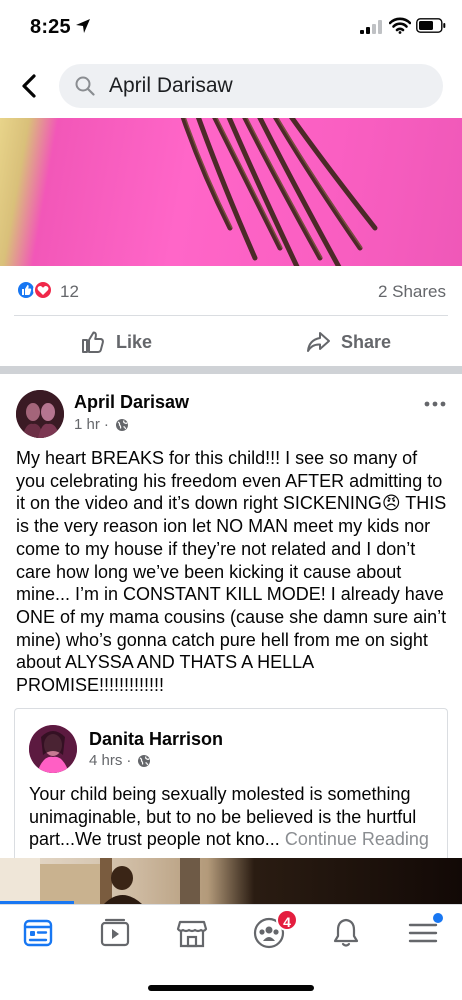 Image resolution: width=462 pixels, height=1000 pixels. What do you see at coordinates (85, 86) in the screenshot?
I see `search-icon` at bounding box center [85, 86].